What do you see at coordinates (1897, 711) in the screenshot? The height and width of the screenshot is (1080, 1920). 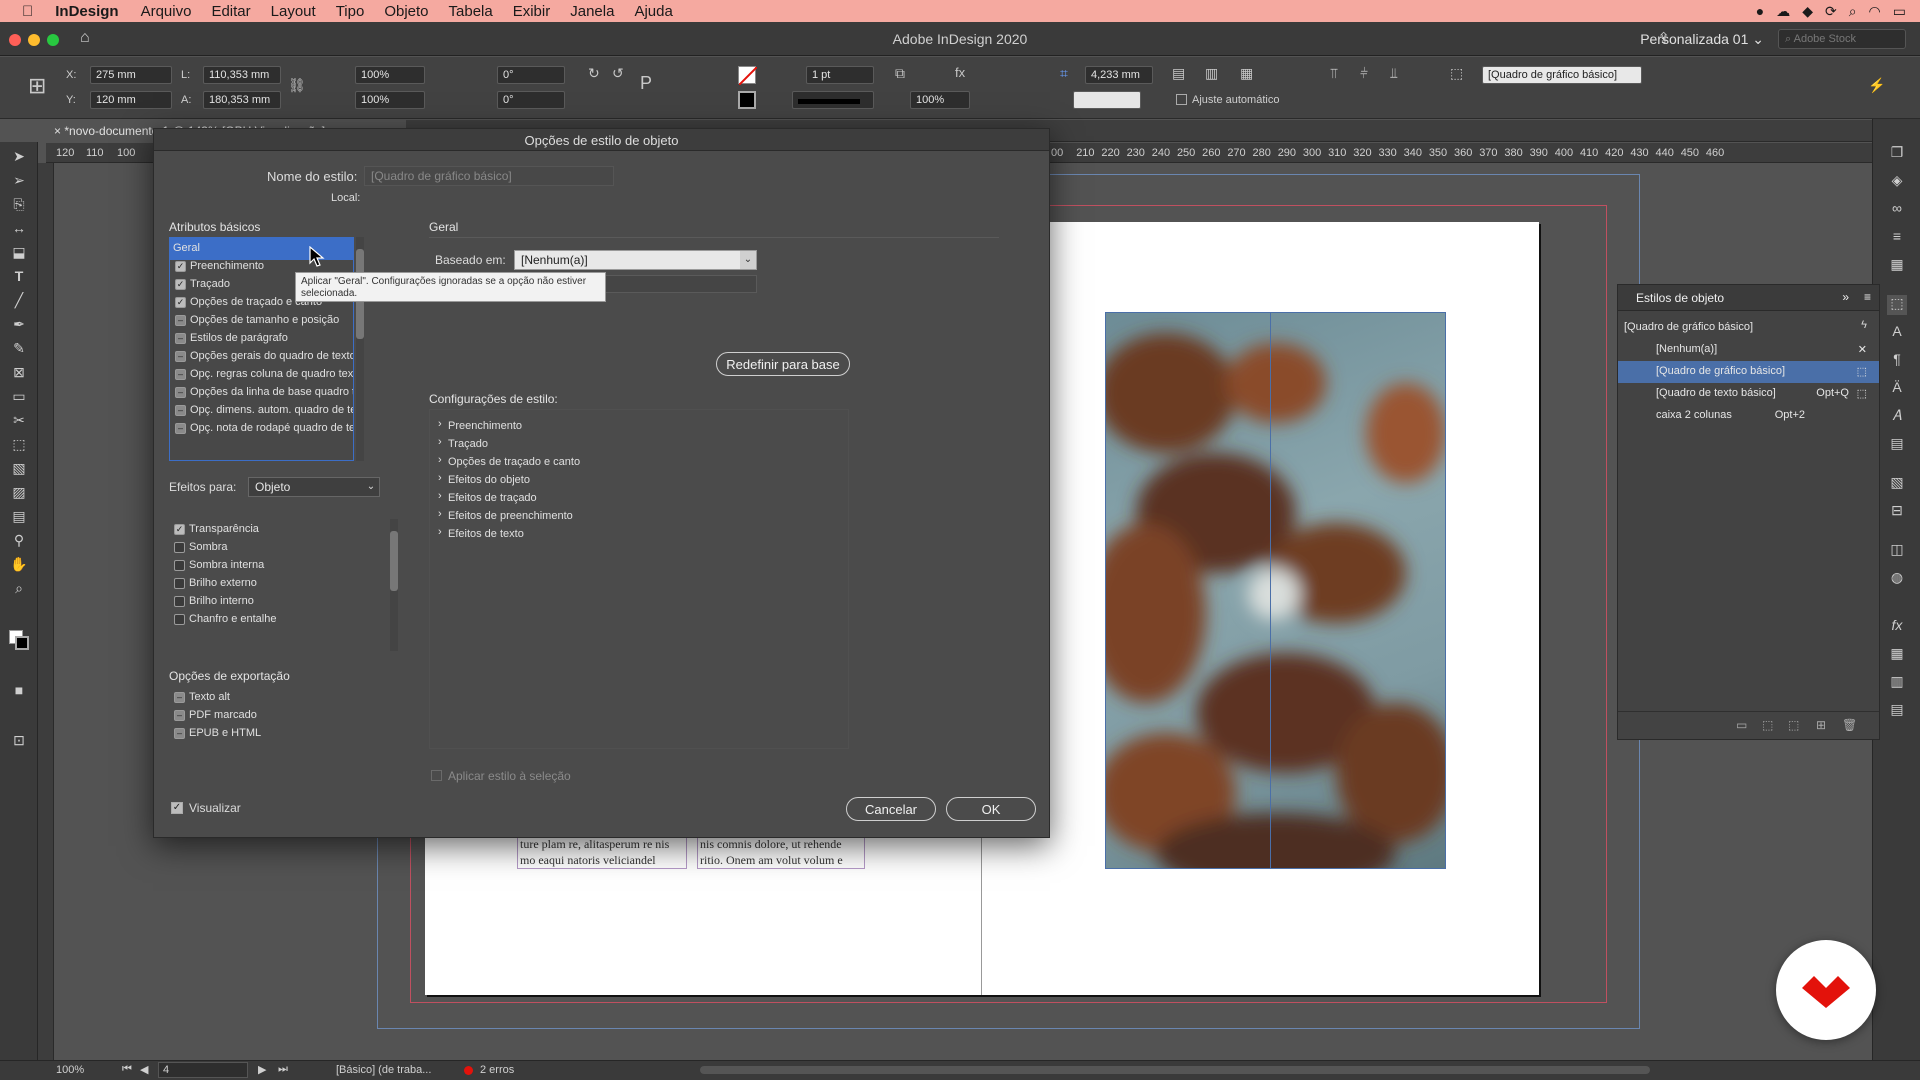 I see `table-styles-icon: ▤` at bounding box center [1897, 711].